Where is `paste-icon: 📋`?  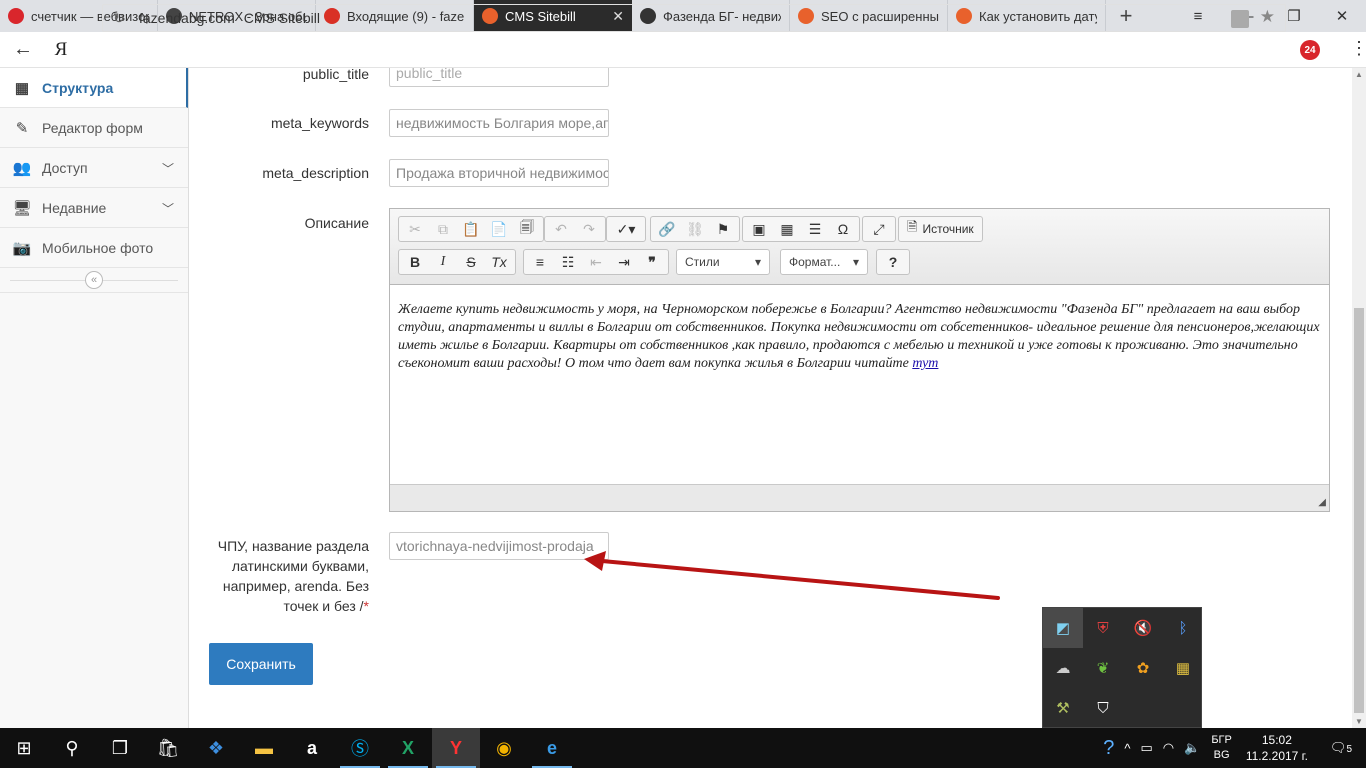
paste-icon: 📋 is located at coordinates (471, 229).